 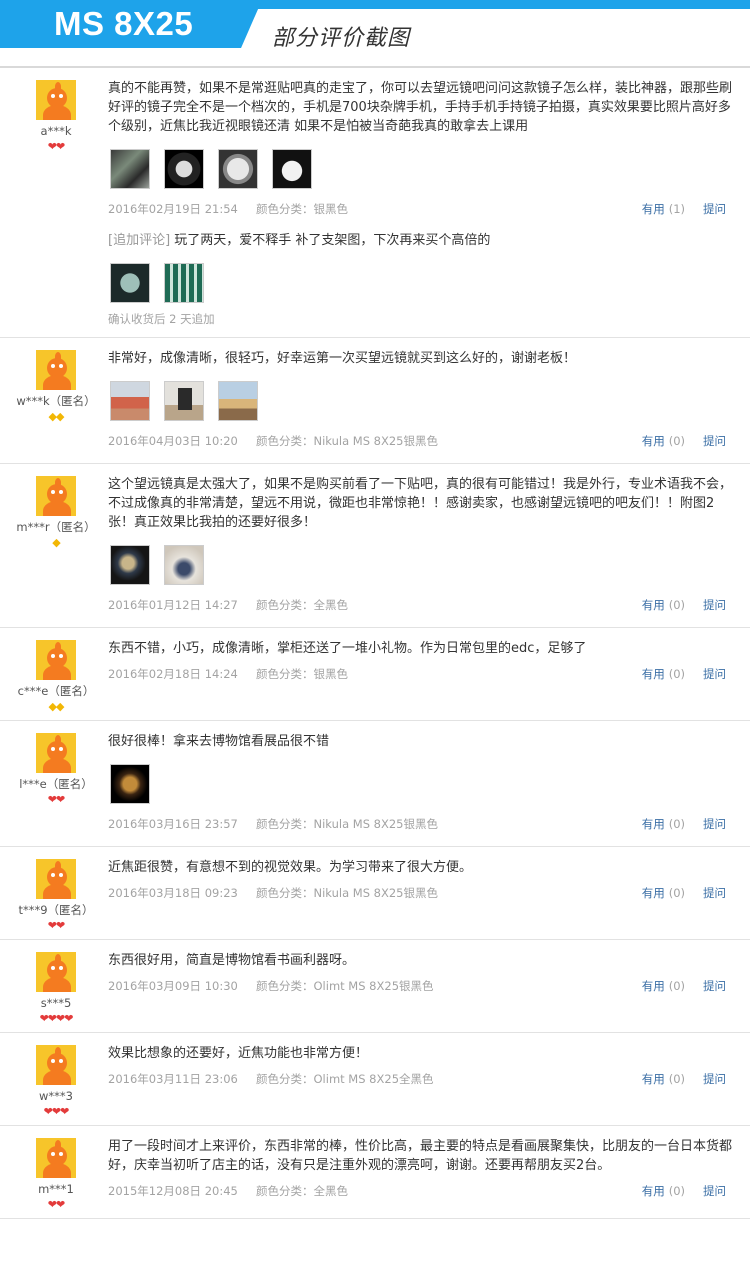 I want to click on review-meta: 2016年02月19日 21:54 颜色分类：银黑色 有用 (1) 提问, so click(x=424, y=209).